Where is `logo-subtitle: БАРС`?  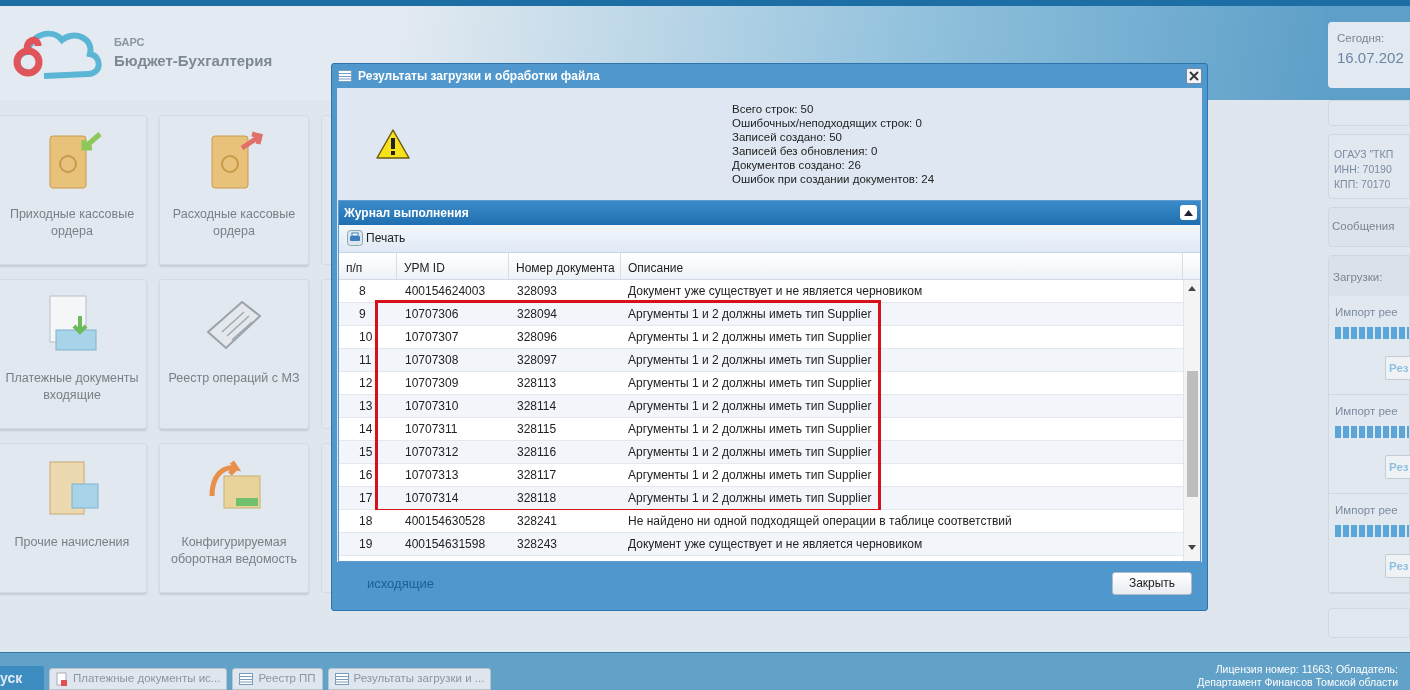
logo-subtitle: БАРС is located at coordinates (130, 42).